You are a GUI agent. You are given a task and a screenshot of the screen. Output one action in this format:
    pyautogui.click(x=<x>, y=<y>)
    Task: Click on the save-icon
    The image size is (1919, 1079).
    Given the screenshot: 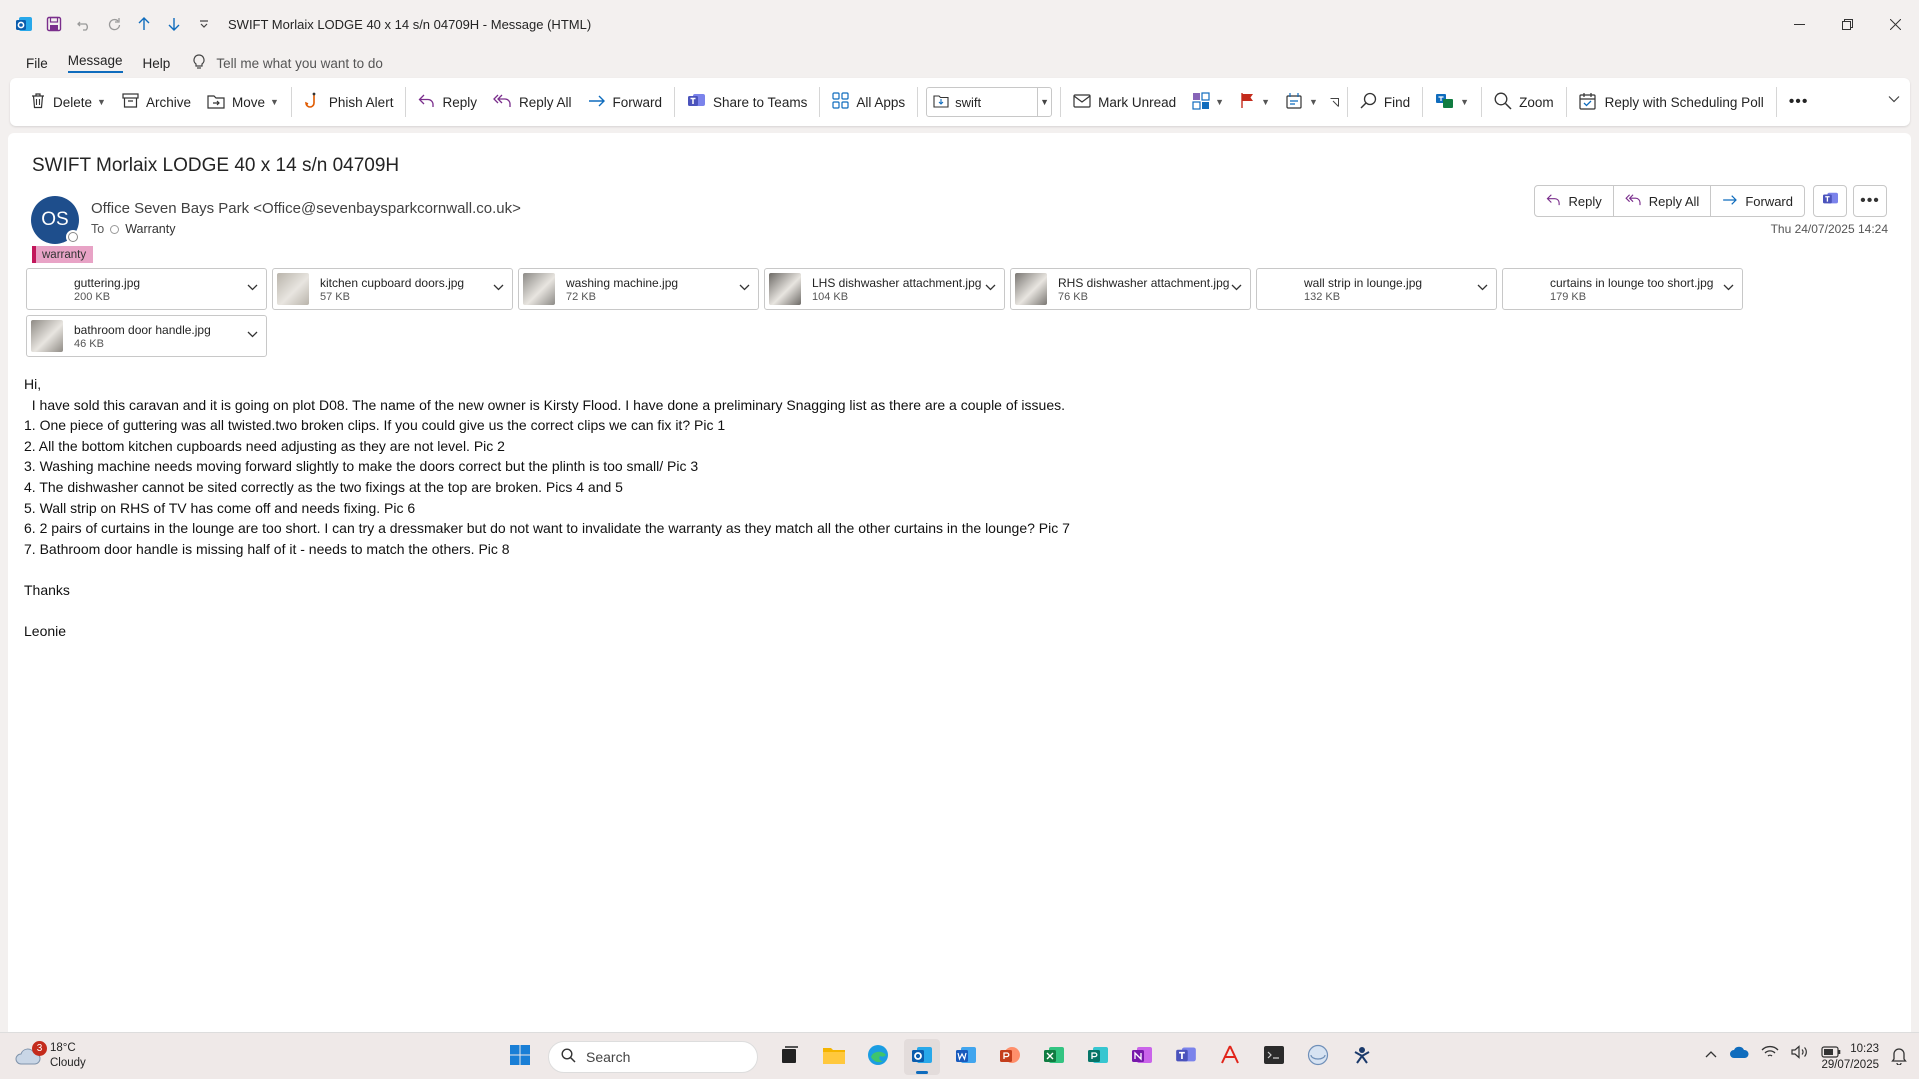 What is the action you would take?
    pyautogui.click(x=54, y=24)
    